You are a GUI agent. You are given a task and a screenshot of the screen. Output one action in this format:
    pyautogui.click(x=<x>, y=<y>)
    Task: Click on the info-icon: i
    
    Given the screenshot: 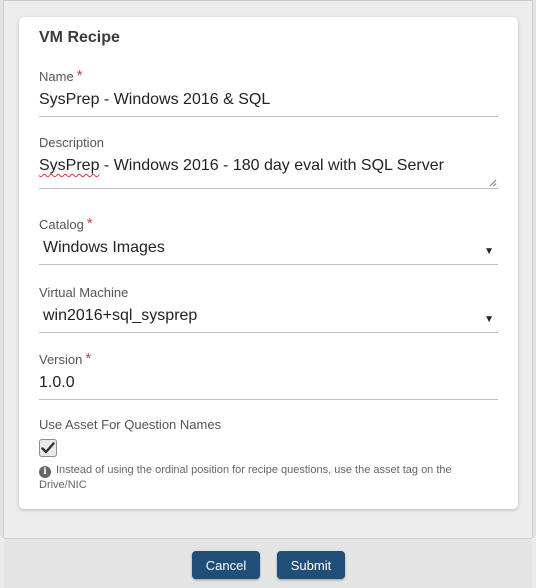 What is the action you would take?
    pyautogui.click(x=45, y=472)
    